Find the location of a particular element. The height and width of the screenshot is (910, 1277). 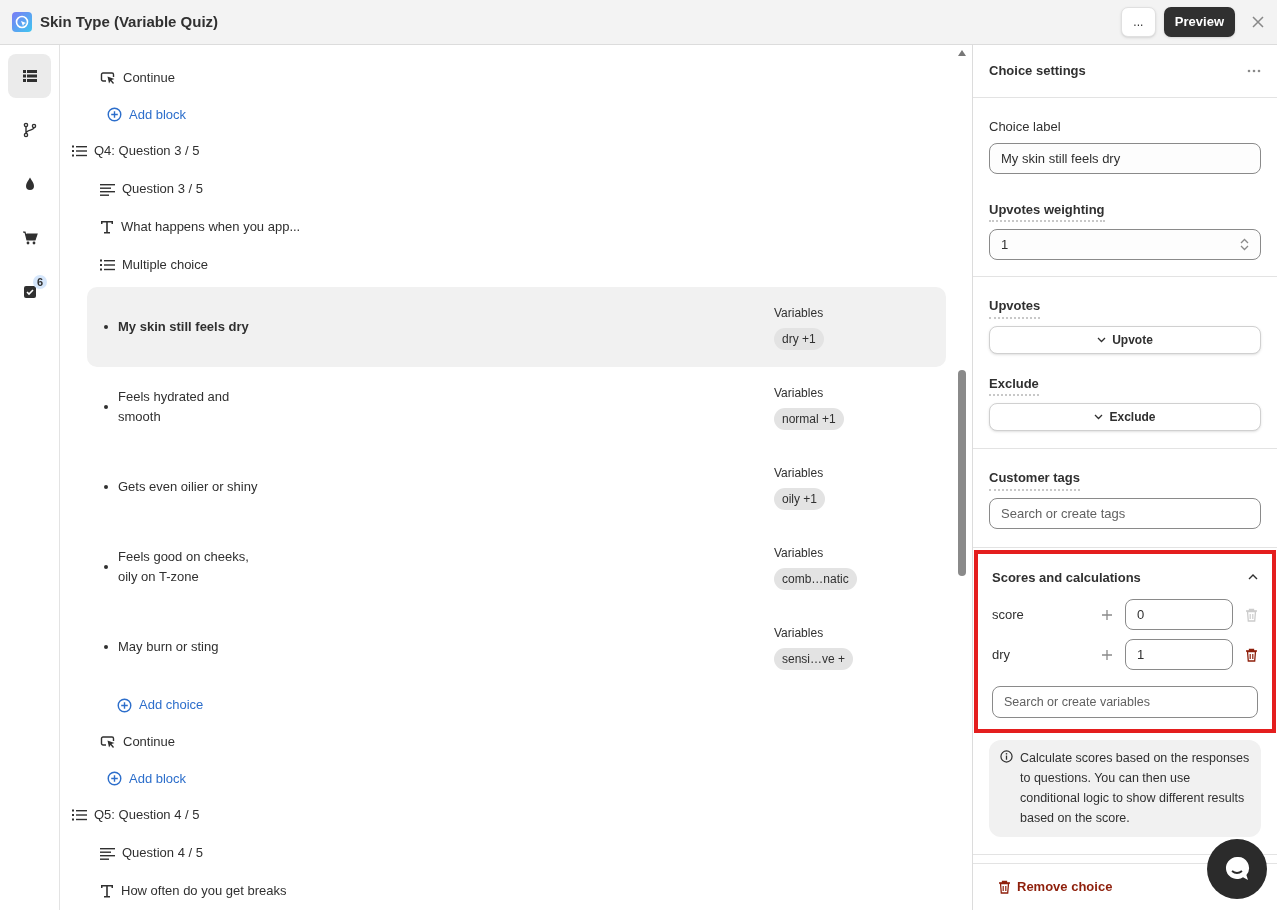

choice-label-input: My skin still feels dry is located at coordinates (1125, 158).